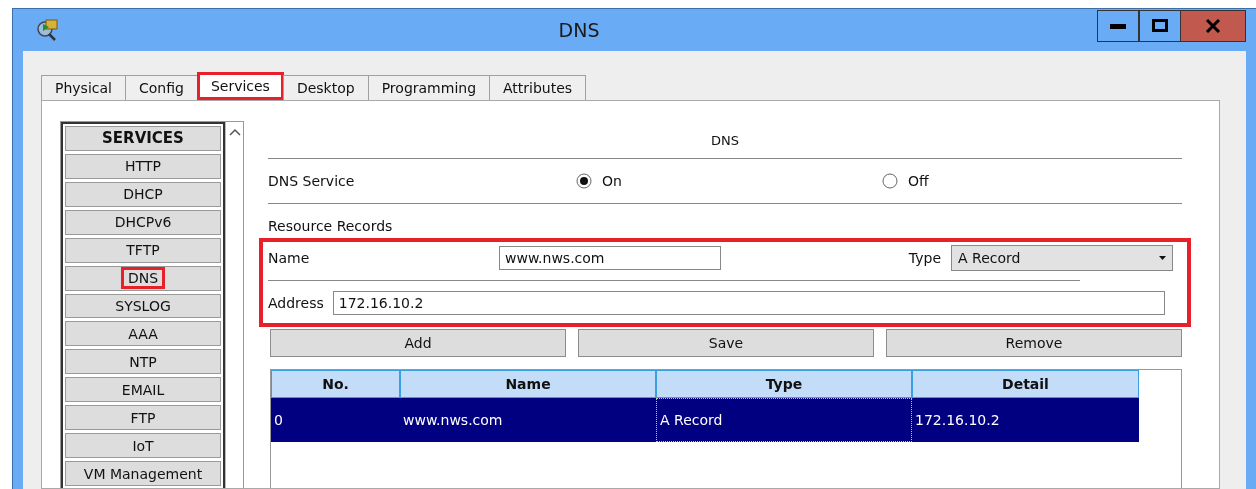  I want to click on dropdown-arrow-icon, so click(1162, 258).